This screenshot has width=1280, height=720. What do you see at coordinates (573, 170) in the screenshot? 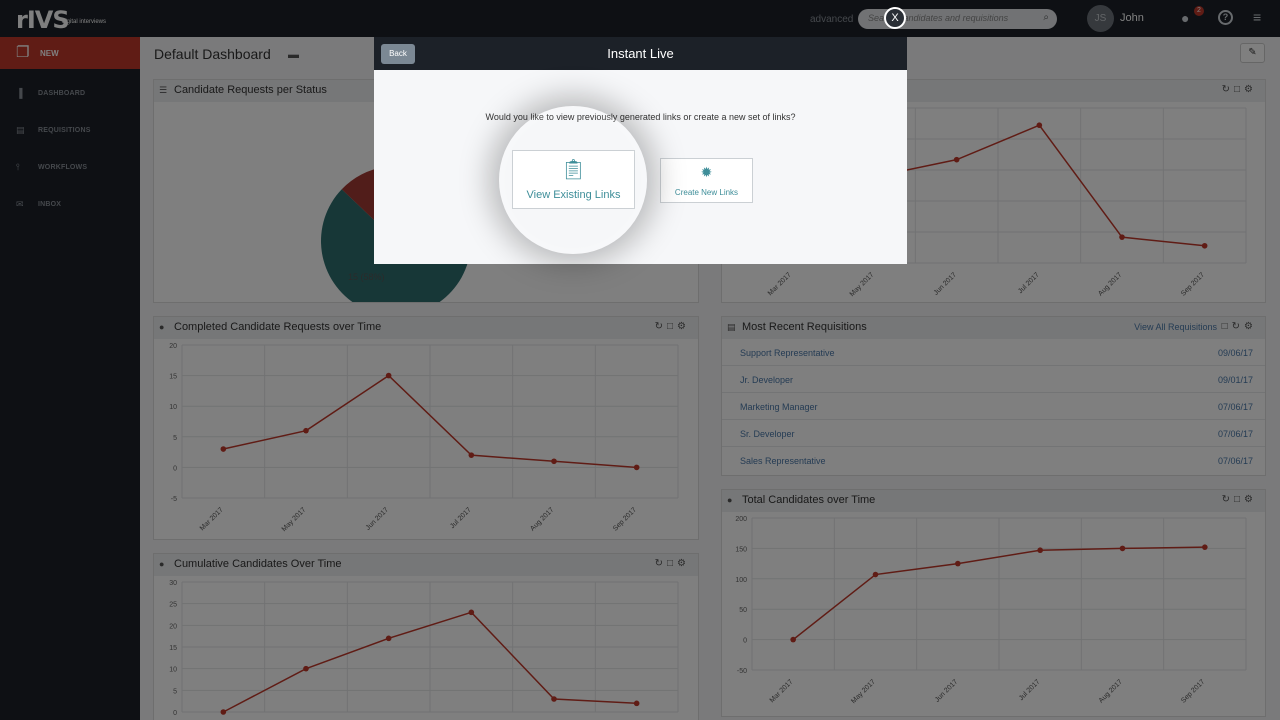
I see `clipboard-icon: 📋︎` at bounding box center [573, 170].